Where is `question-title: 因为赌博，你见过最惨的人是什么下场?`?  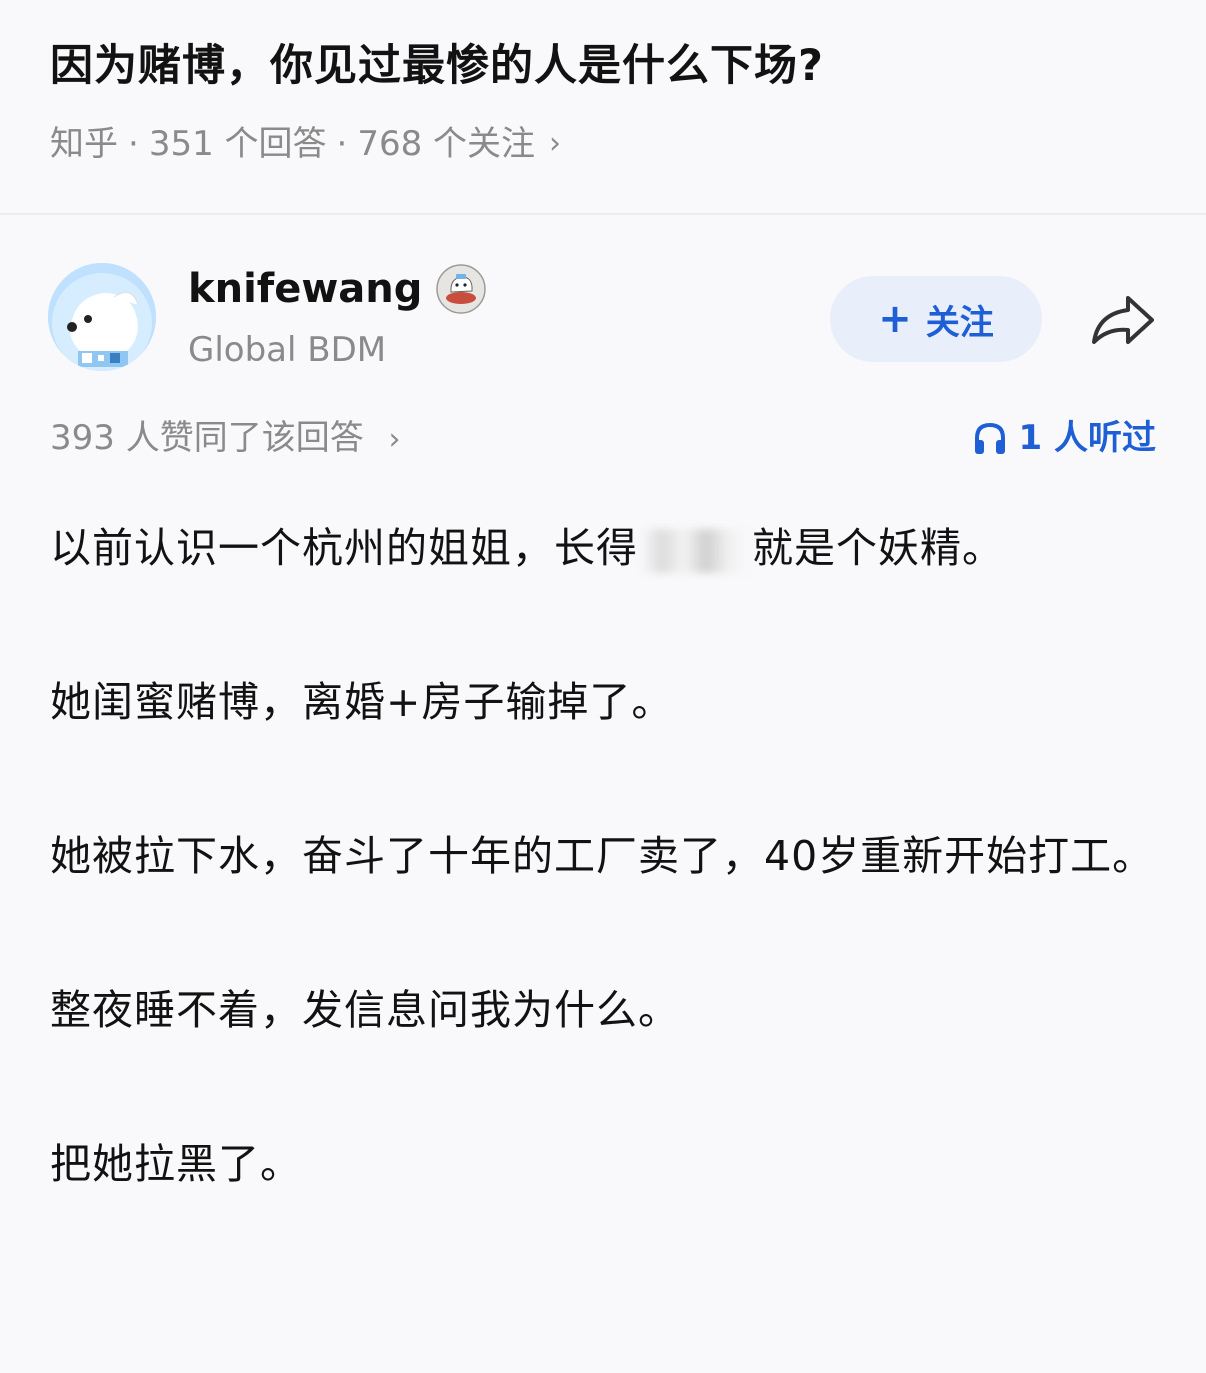
question-title: 因为赌博，你见过最惨的人是什么下场? is located at coordinates (437, 66).